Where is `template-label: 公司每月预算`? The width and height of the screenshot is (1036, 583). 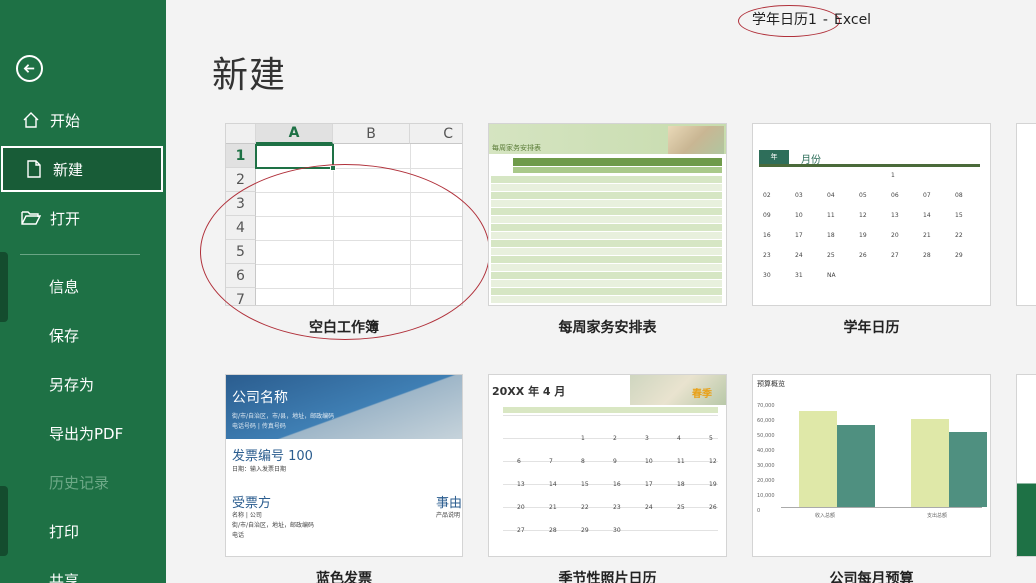
template-label: 公司每月预算 is located at coordinates (871, 577).